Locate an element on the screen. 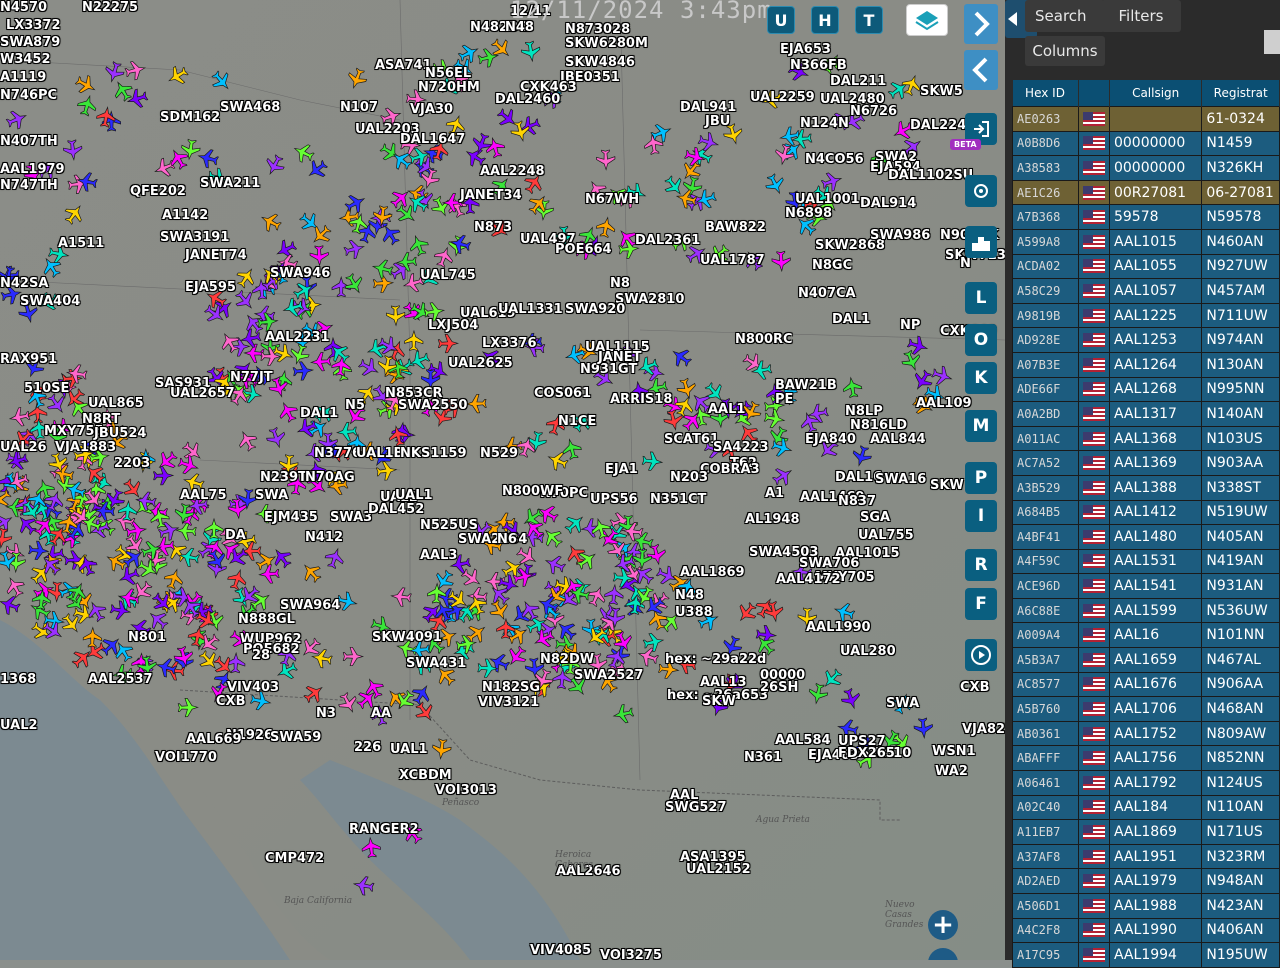  aircraft-label: SWA946 is located at coordinates (300, 273).